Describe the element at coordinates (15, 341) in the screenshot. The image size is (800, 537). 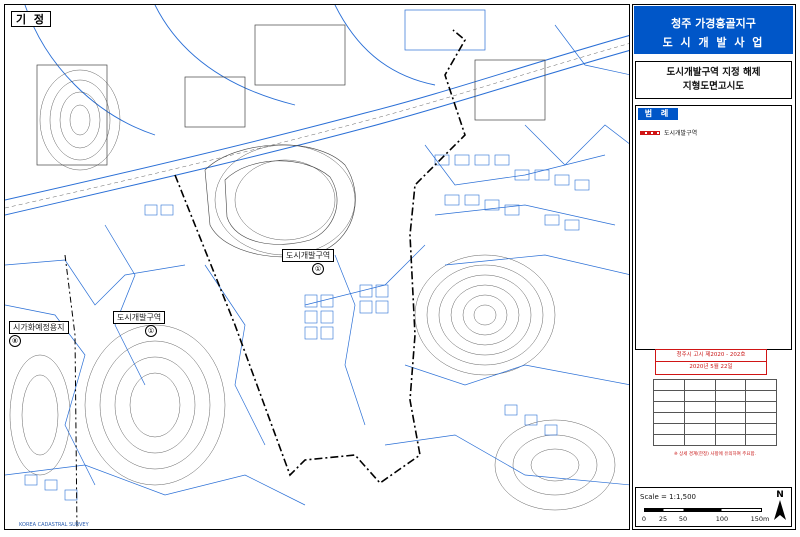
I see `label-far-west-num: ⑧` at that location.